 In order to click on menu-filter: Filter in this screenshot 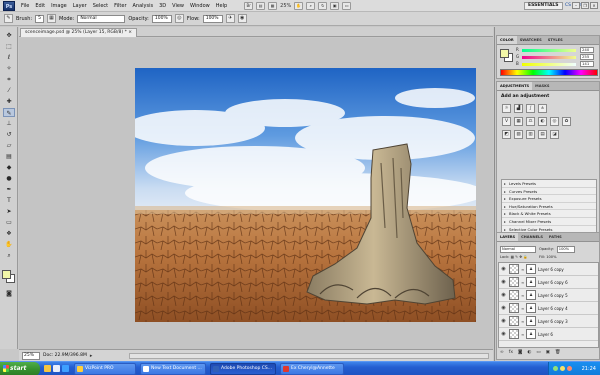, I will do `click(120, 6)`.